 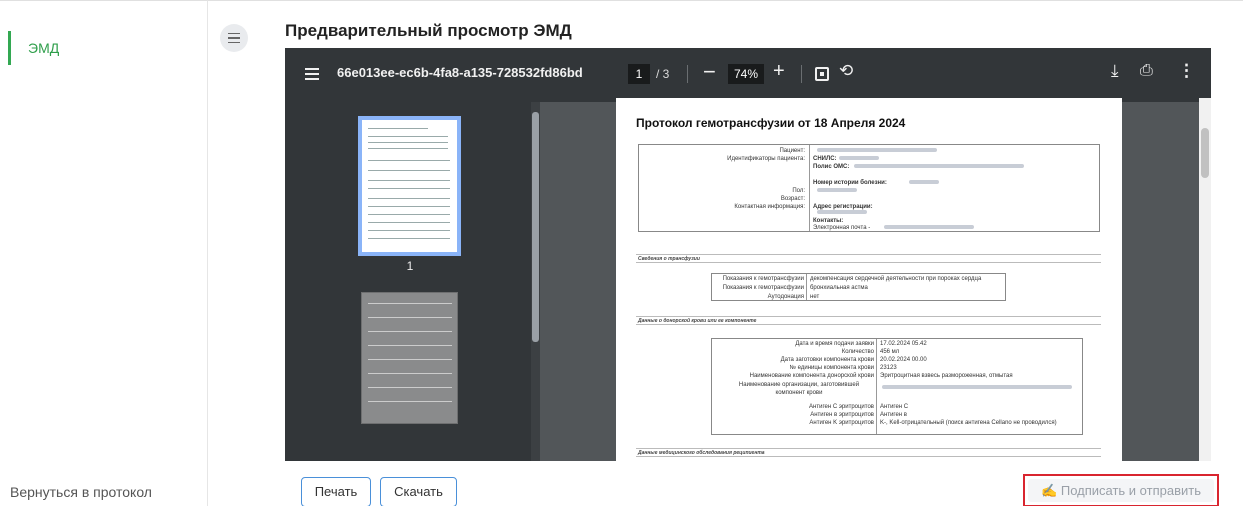 I want to click on menu-icon, so click(x=312, y=74).